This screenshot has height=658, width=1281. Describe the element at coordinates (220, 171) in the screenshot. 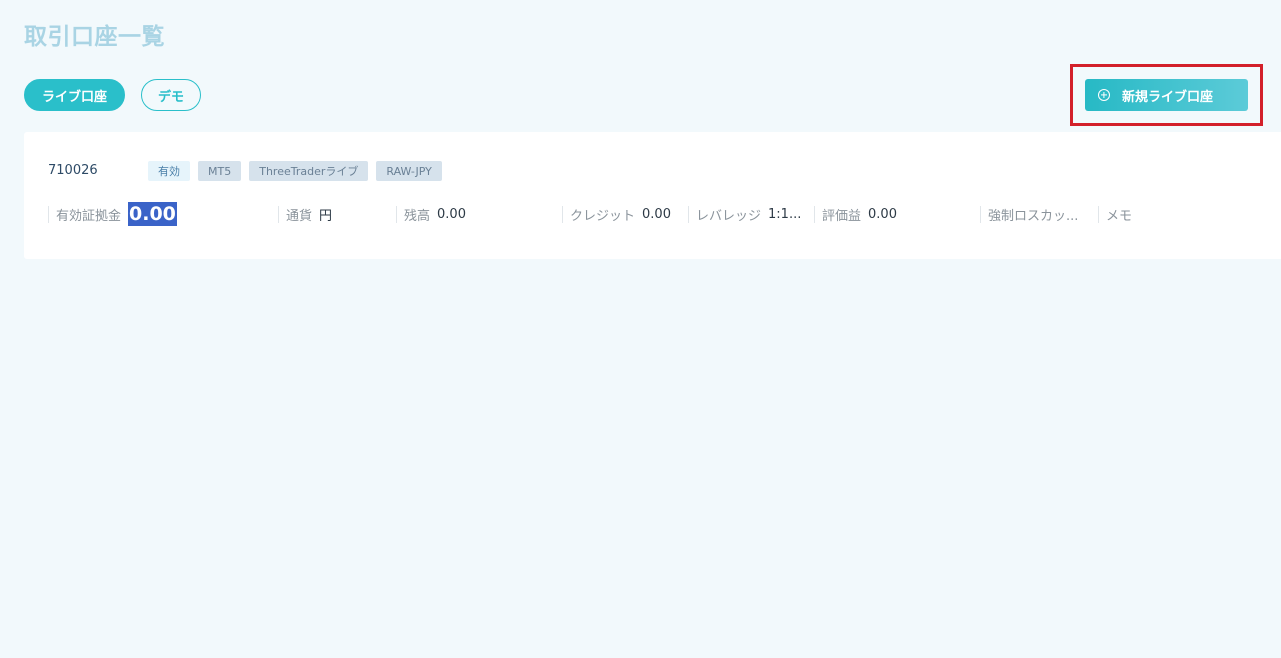

I see `platform-badge: MT5` at that location.